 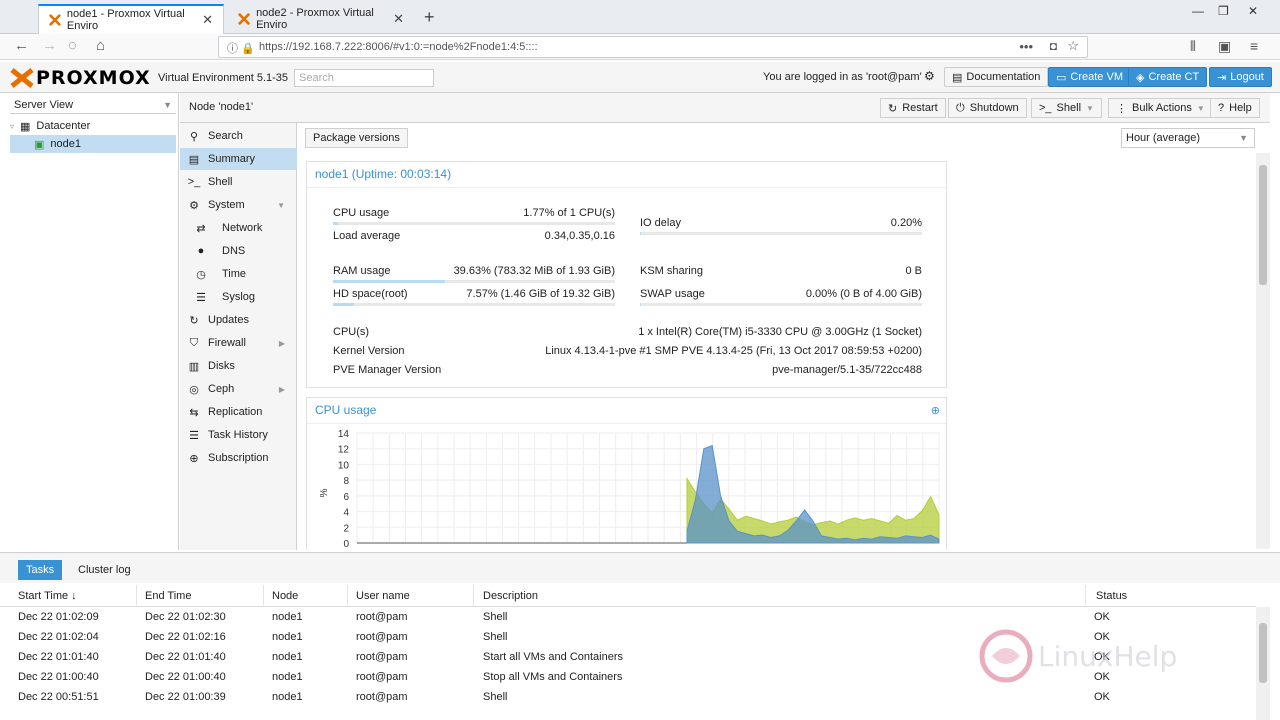 I want to click on bookmark-star-icon: ☆, so click(x=1073, y=46).